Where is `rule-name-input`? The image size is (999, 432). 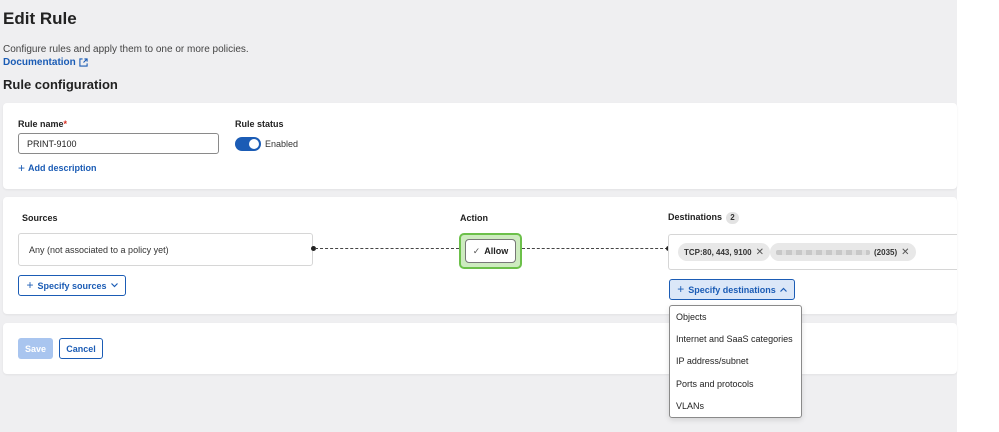
rule-name-input is located at coordinates (118, 143).